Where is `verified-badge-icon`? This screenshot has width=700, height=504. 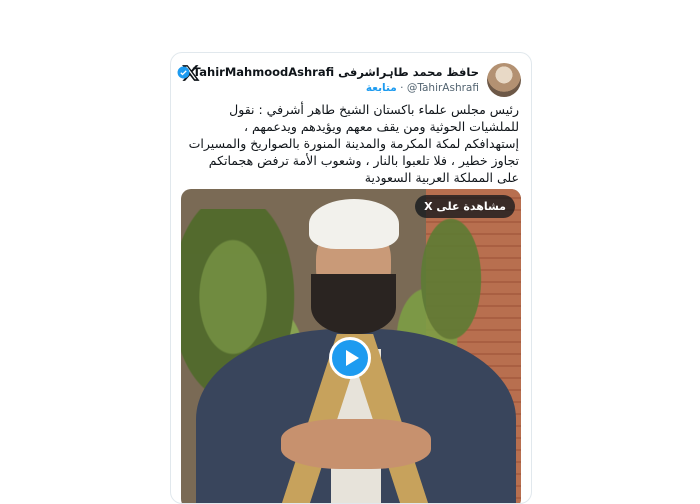
verified-badge-icon is located at coordinates (183, 72).